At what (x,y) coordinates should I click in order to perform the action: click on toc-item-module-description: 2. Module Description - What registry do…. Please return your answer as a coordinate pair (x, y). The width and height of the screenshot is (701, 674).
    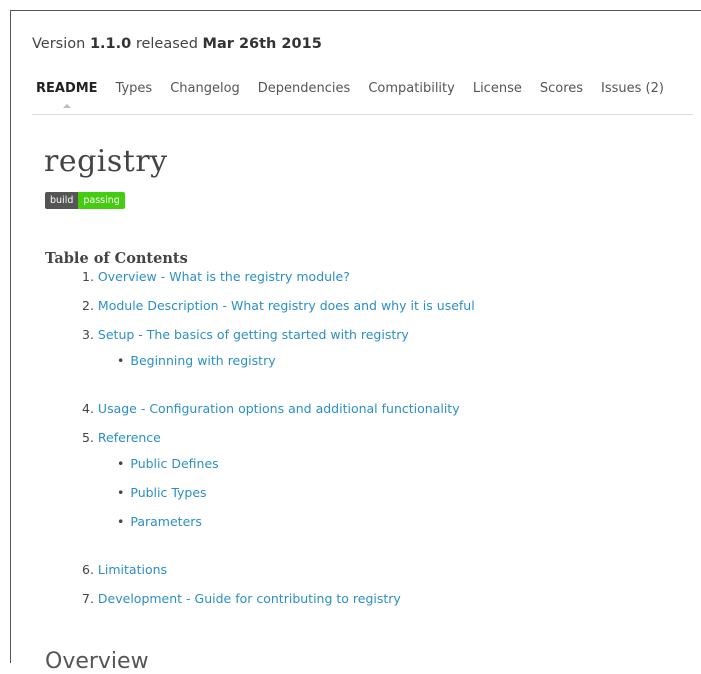
    Looking at the image, I should click on (278, 305).